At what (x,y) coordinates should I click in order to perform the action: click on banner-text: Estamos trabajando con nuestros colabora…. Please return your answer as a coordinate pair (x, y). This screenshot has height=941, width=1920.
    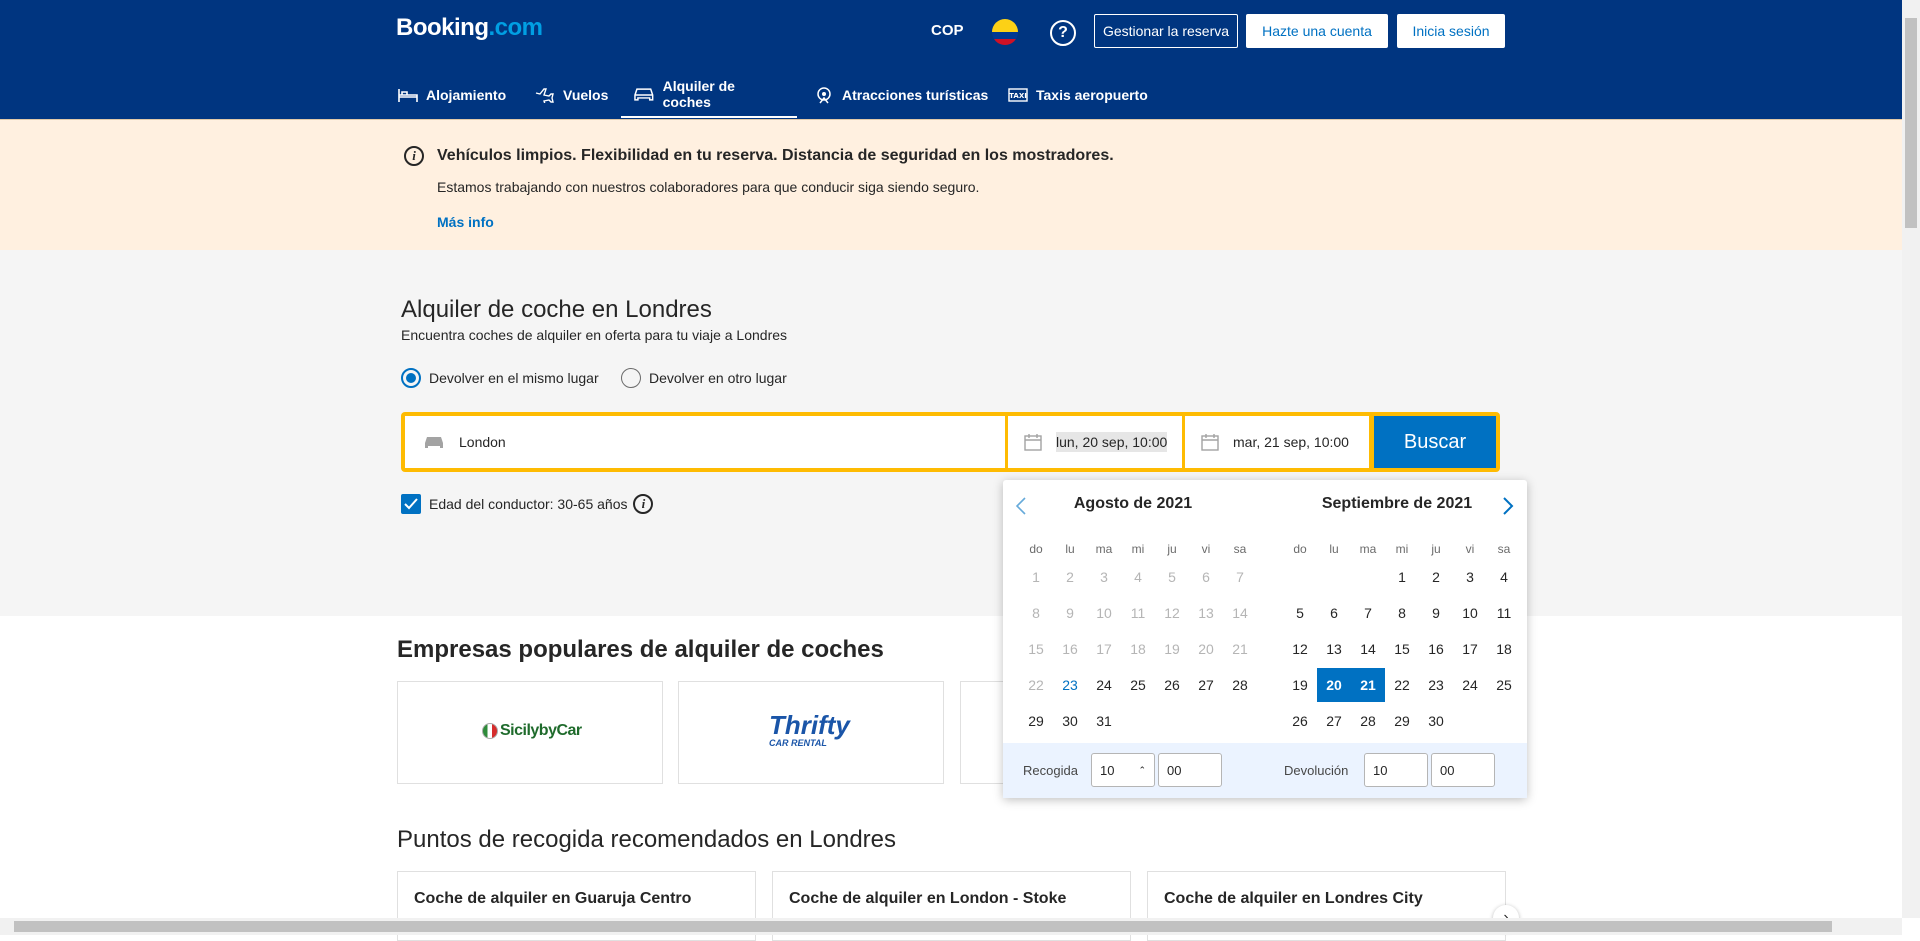
    Looking at the image, I should click on (708, 187).